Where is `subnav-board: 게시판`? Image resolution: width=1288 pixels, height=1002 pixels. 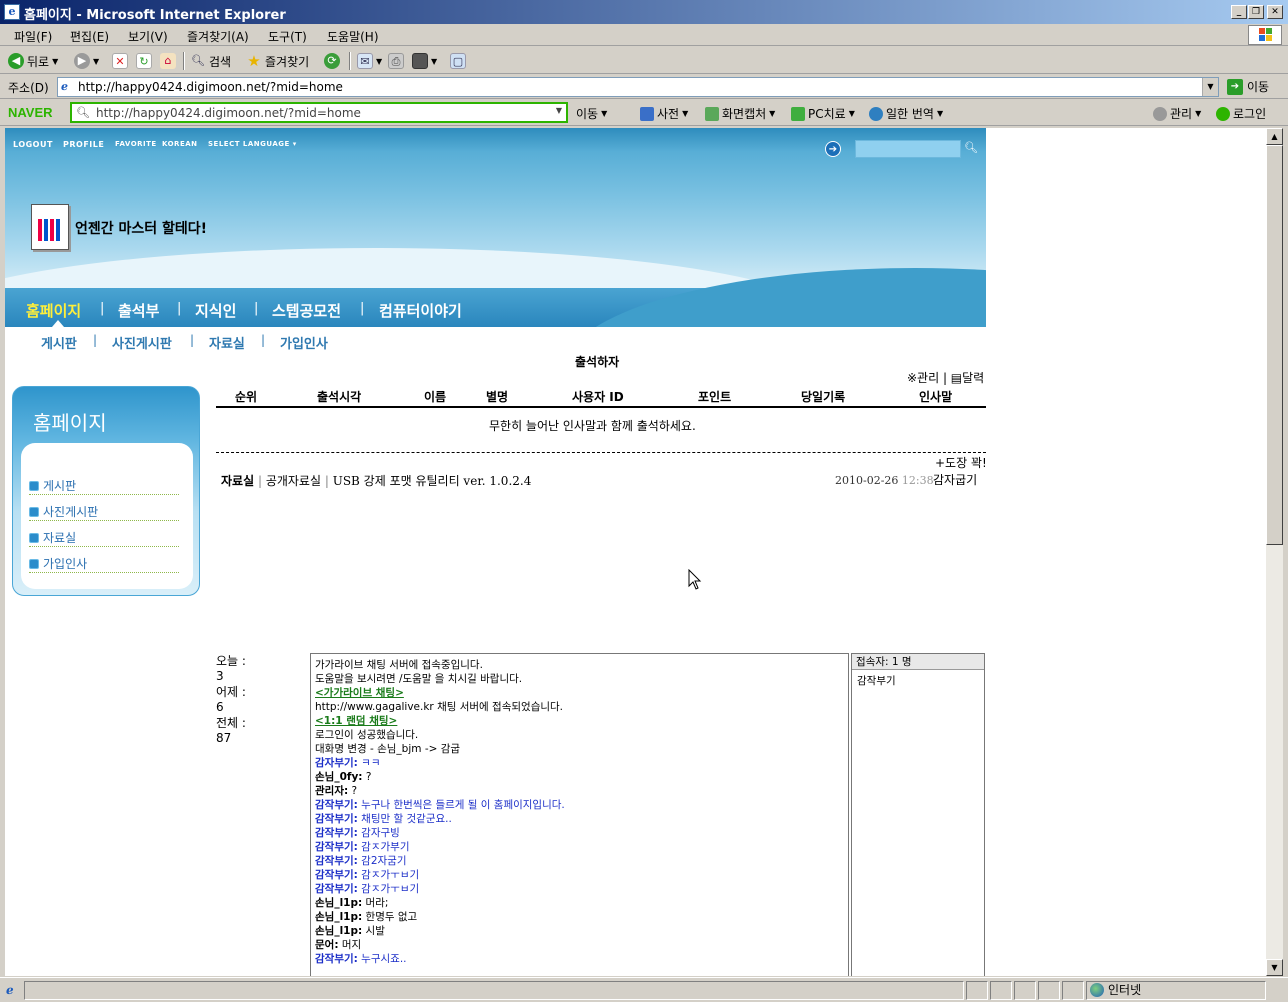
subnav-board: 게시판 is located at coordinates (59, 342).